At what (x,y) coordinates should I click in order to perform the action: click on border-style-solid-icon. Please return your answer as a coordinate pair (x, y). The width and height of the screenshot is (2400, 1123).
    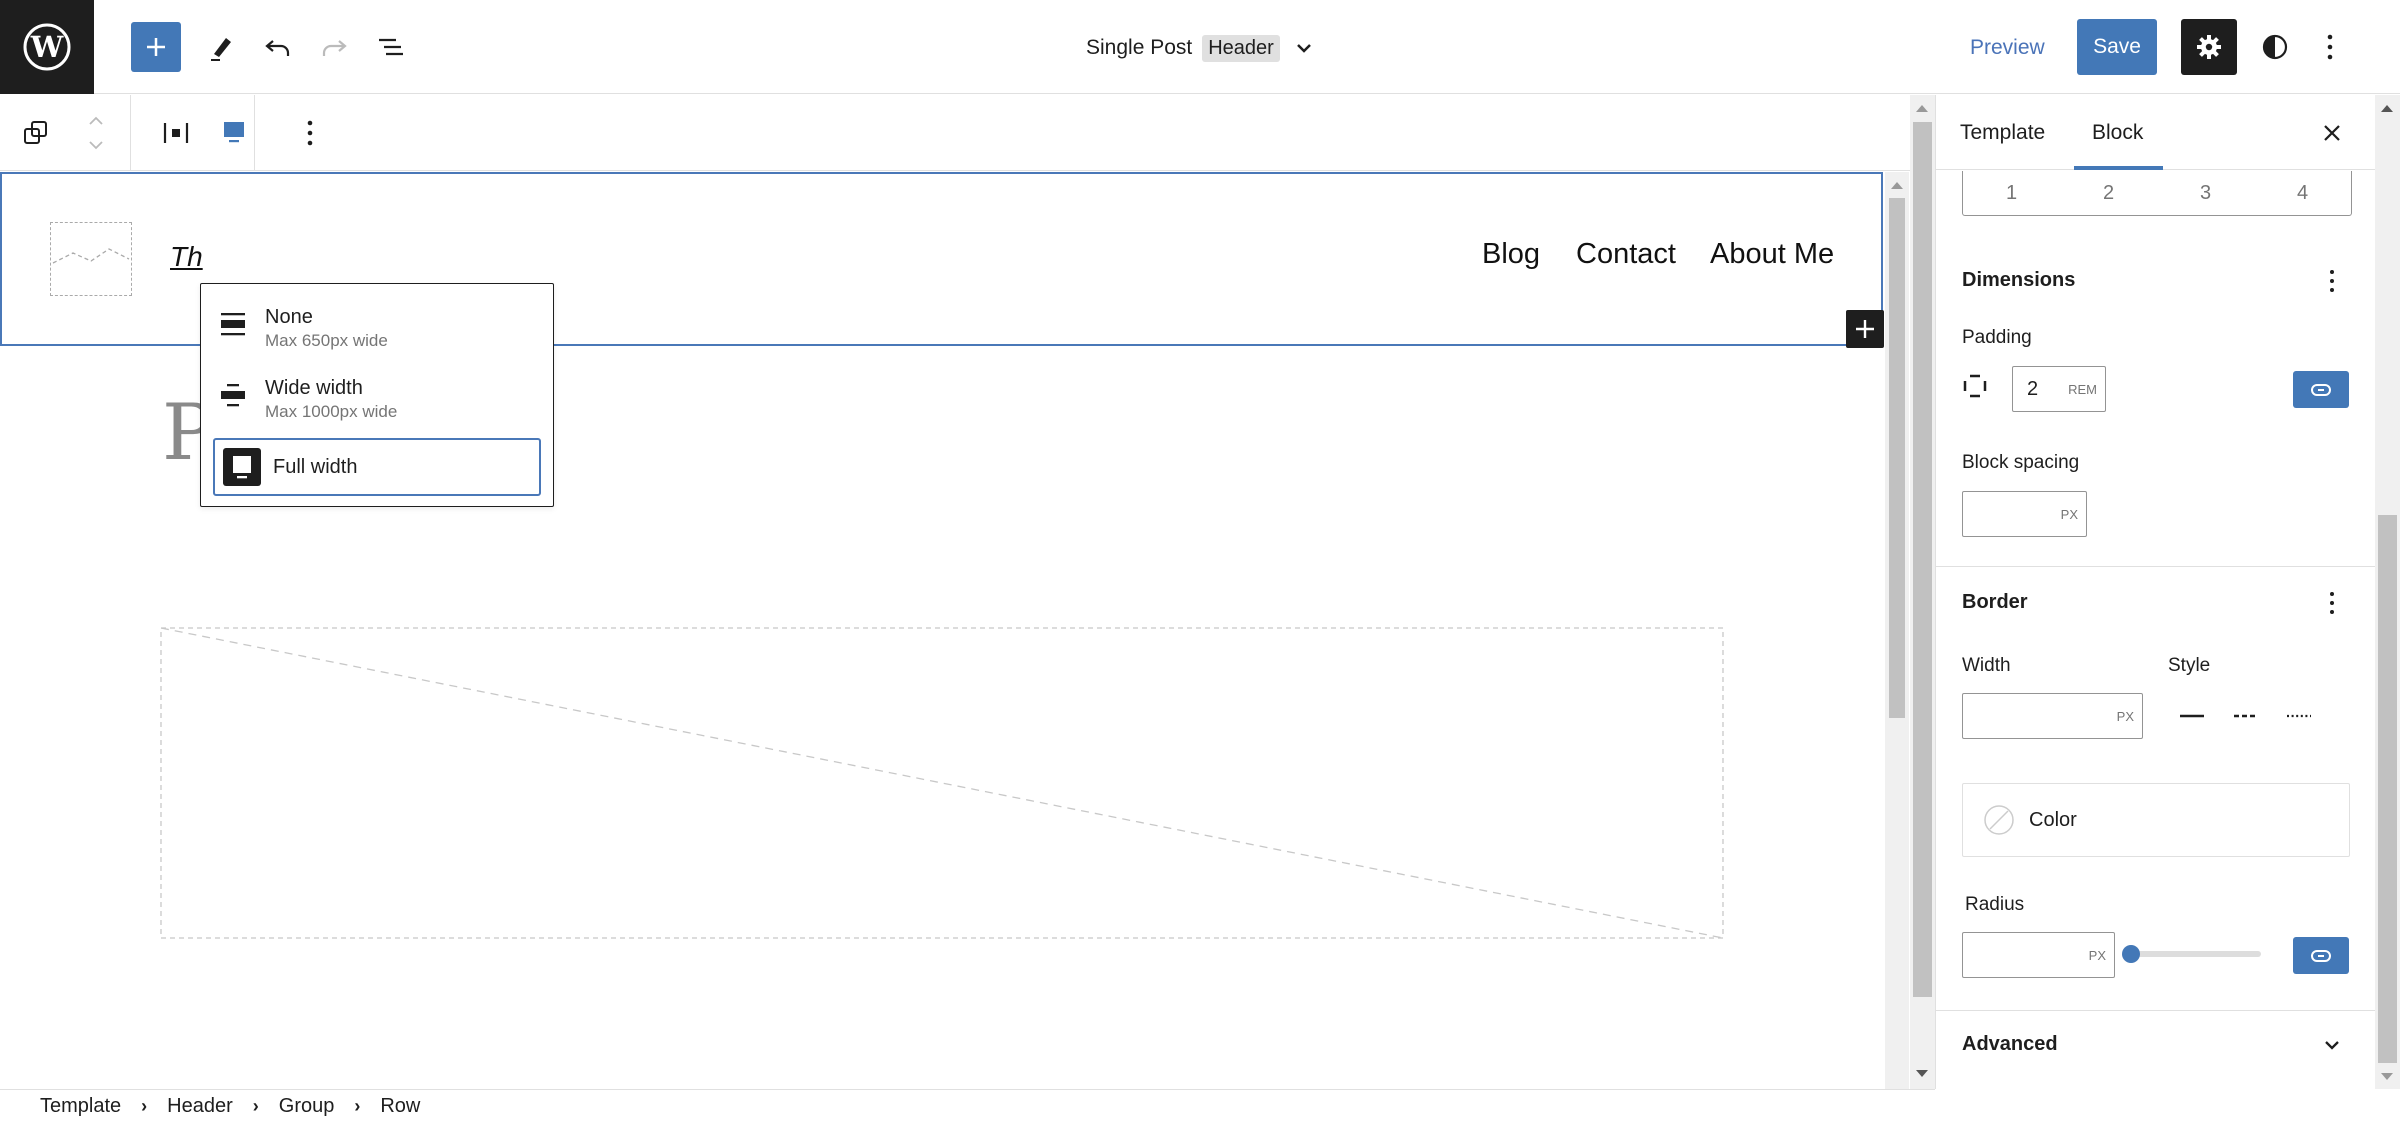
    Looking at the image, I should click on (2192, 716).